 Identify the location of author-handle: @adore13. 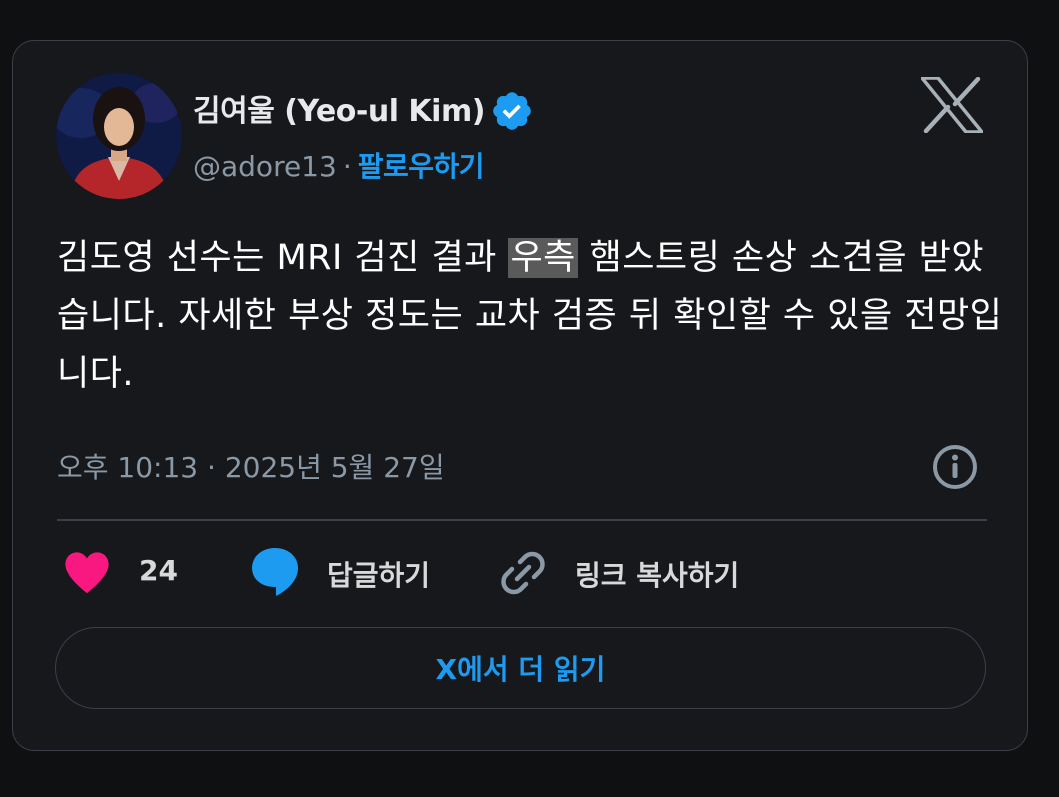
(265, 166).